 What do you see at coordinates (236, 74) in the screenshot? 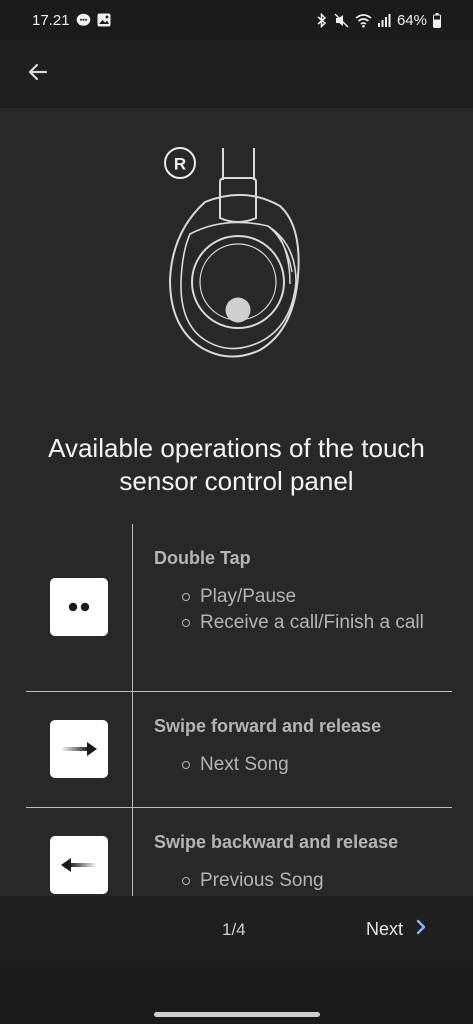
I see `app-bar` at bounding box center [236, 74].